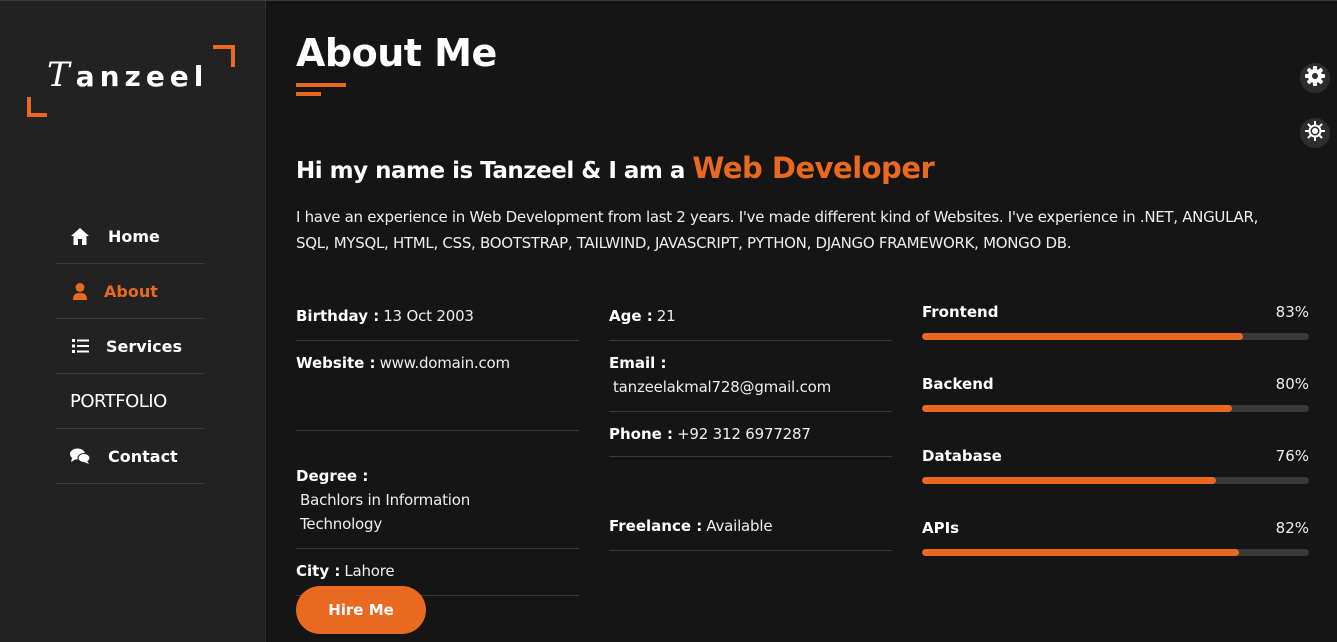  What do you see at coordinates (656, 526) in the screenshot?
I see `info-key-freelance: Freelance :` at bounding box center [656, 526].